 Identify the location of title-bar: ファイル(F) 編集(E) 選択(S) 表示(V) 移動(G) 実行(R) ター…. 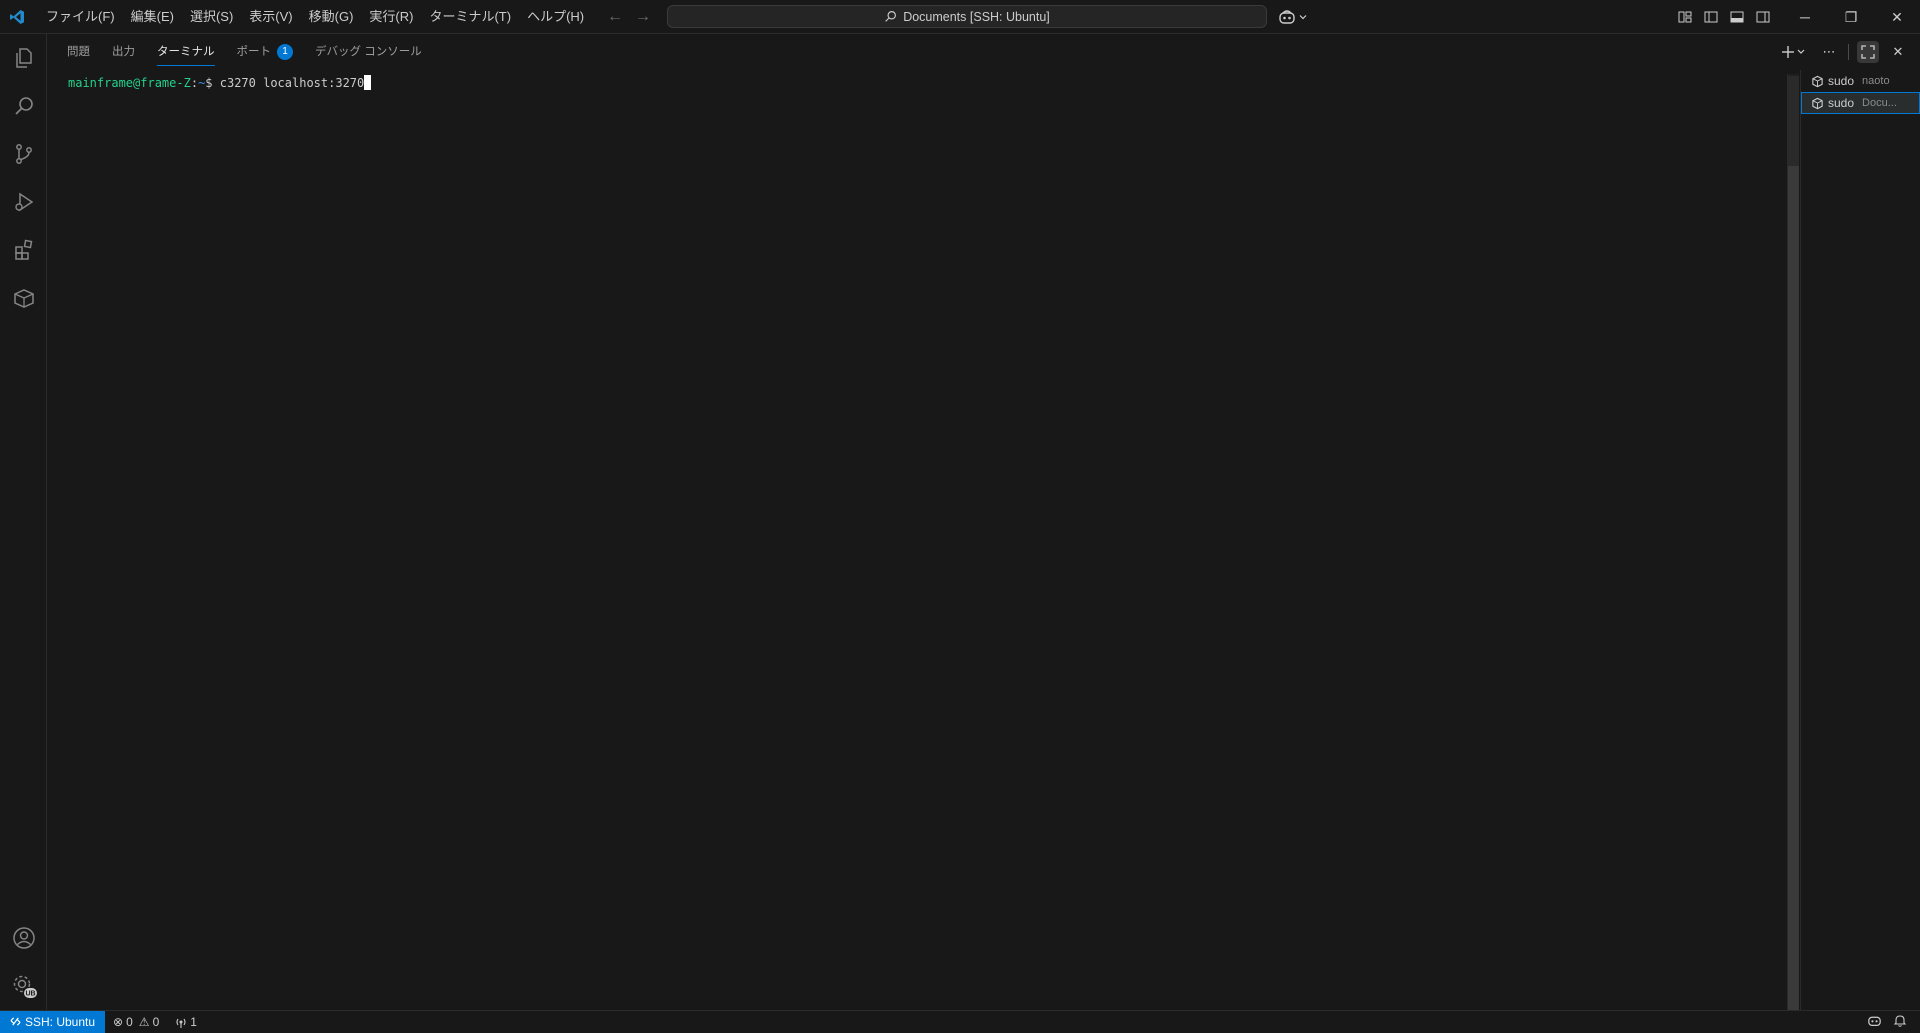
(960, 17).